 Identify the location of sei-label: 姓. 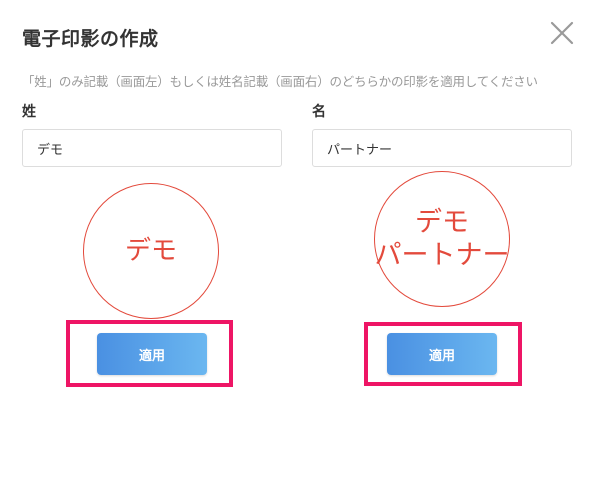
(29, 112).